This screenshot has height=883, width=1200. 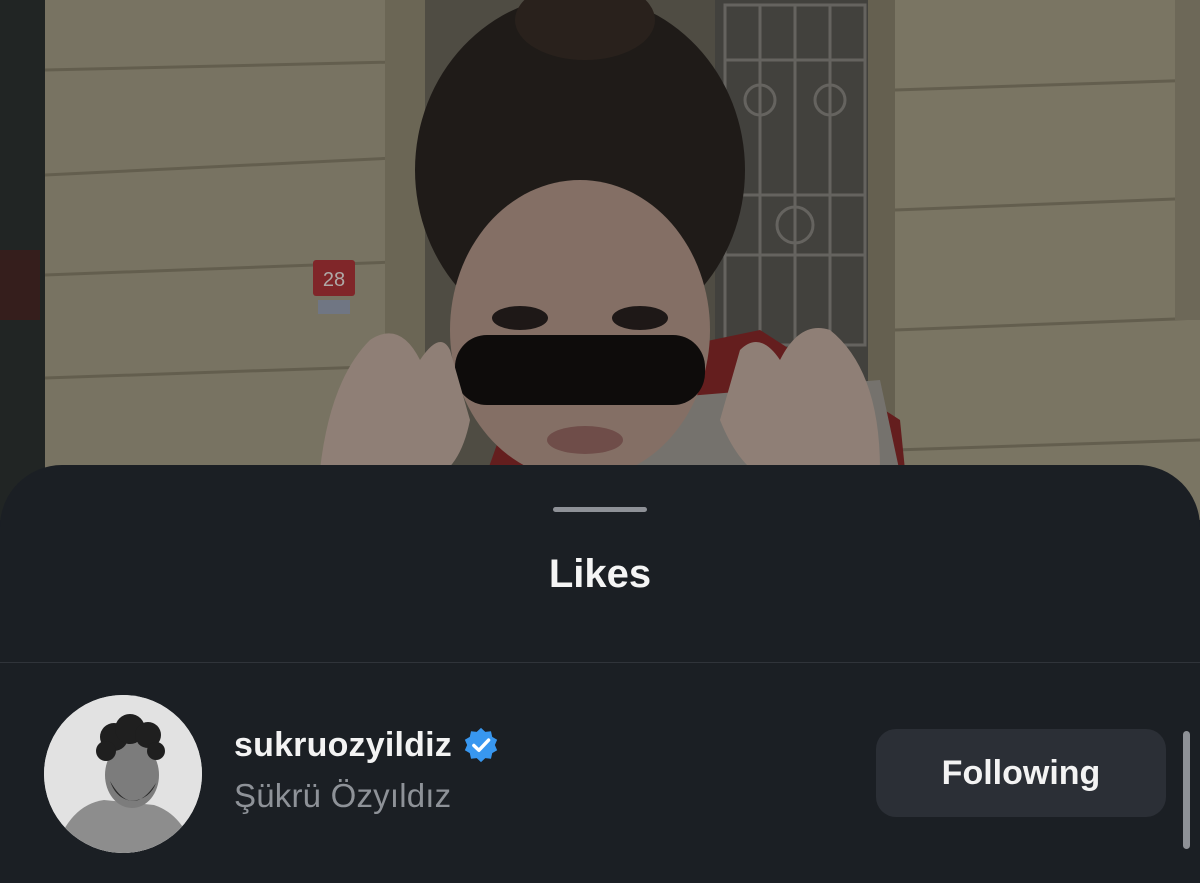 I want to click on scrollbar, so click(x=1186, y=790).